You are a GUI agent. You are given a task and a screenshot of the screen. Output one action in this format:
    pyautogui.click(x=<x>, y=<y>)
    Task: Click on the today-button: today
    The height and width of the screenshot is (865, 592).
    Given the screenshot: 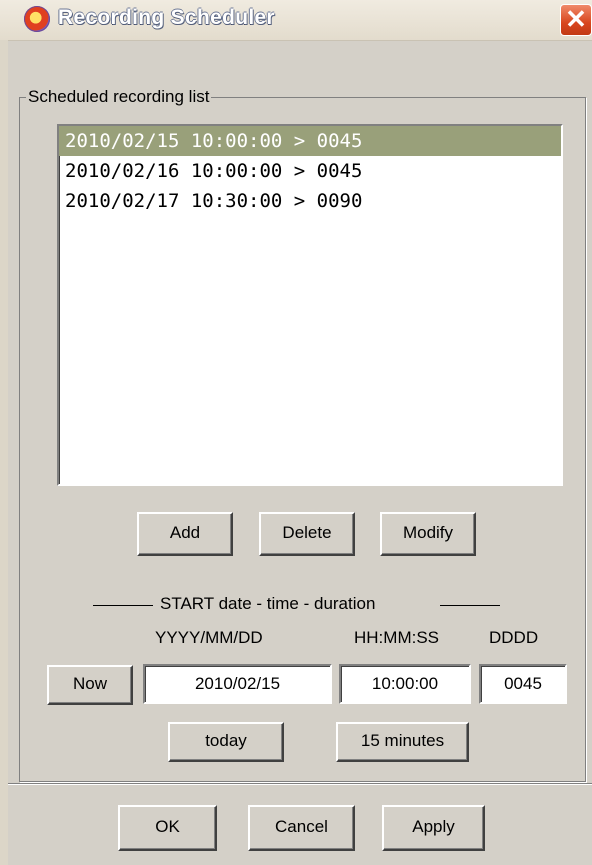 What is the action you would take?
    pyautogui.click(x=226, y=742)
    